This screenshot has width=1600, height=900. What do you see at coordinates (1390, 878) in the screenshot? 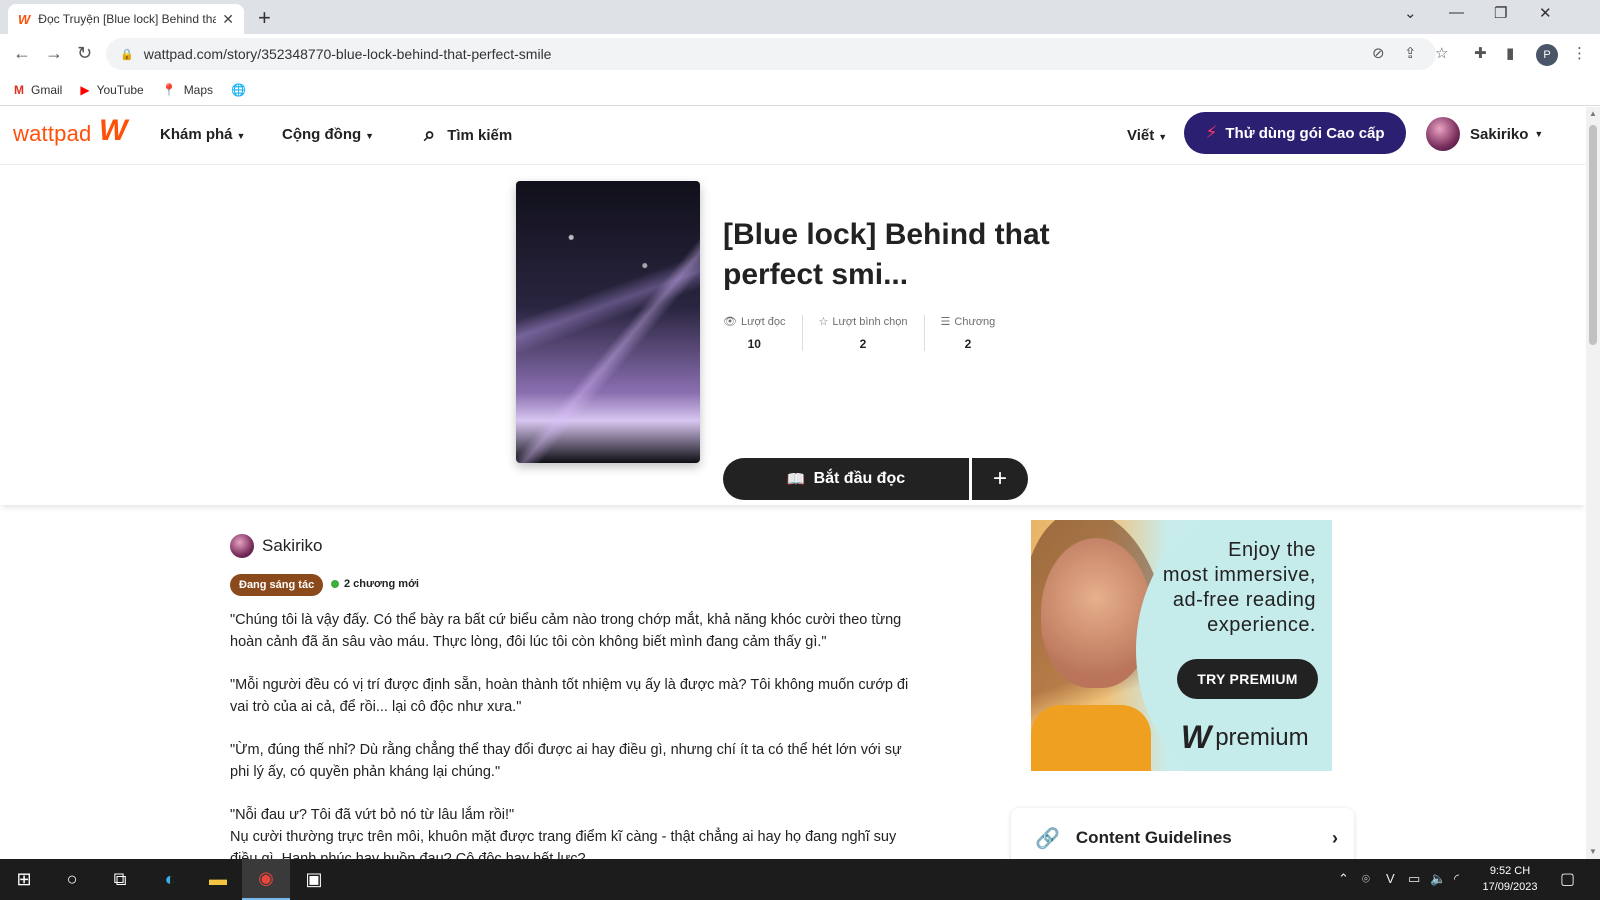
I see `ime-icon: V` at bounding box center [1390, 878].